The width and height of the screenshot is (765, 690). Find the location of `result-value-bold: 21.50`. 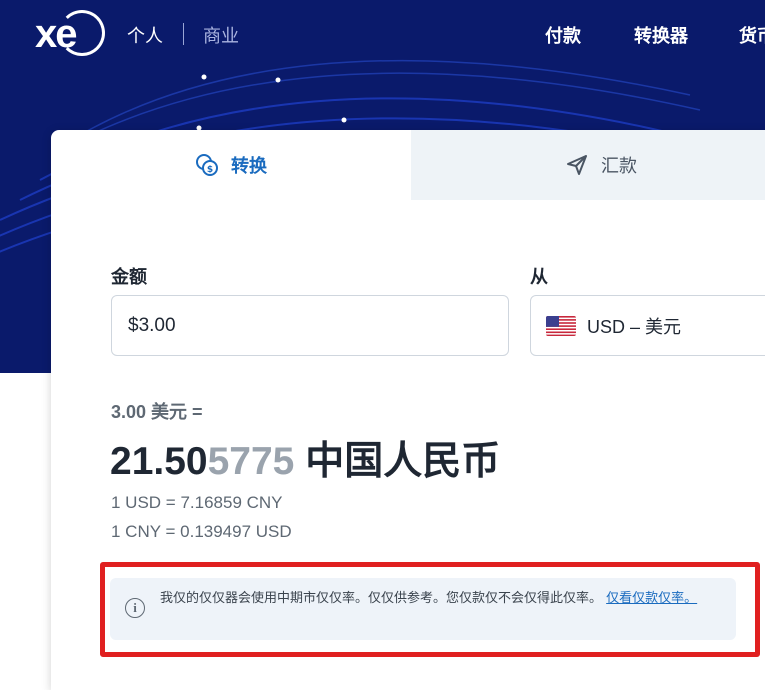

result-value-bold: 21.50 is located at coordinates (159, 461).